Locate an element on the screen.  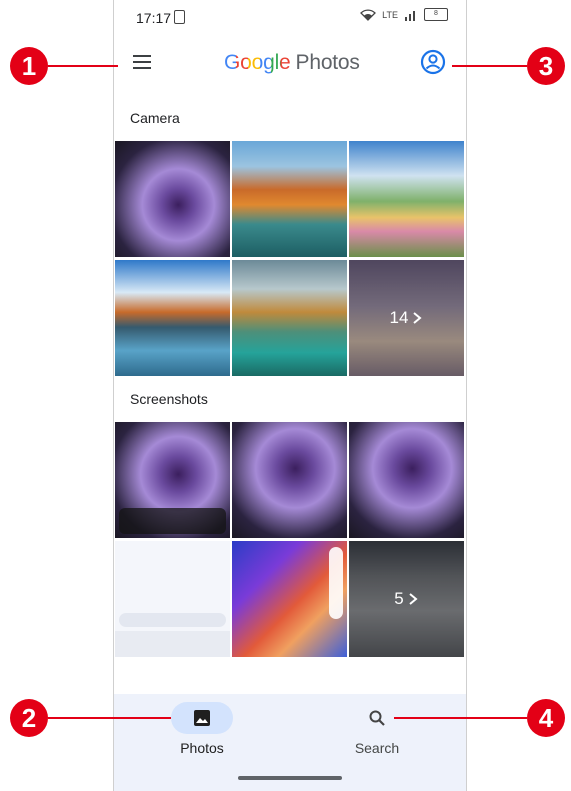
camera-controls-bar is located at coordinates (172, 521).